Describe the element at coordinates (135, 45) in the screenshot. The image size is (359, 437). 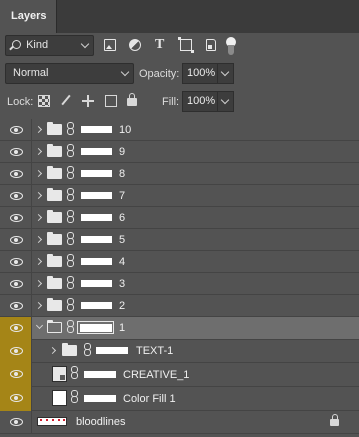
I see `adjustment-filter-icon` at that location.